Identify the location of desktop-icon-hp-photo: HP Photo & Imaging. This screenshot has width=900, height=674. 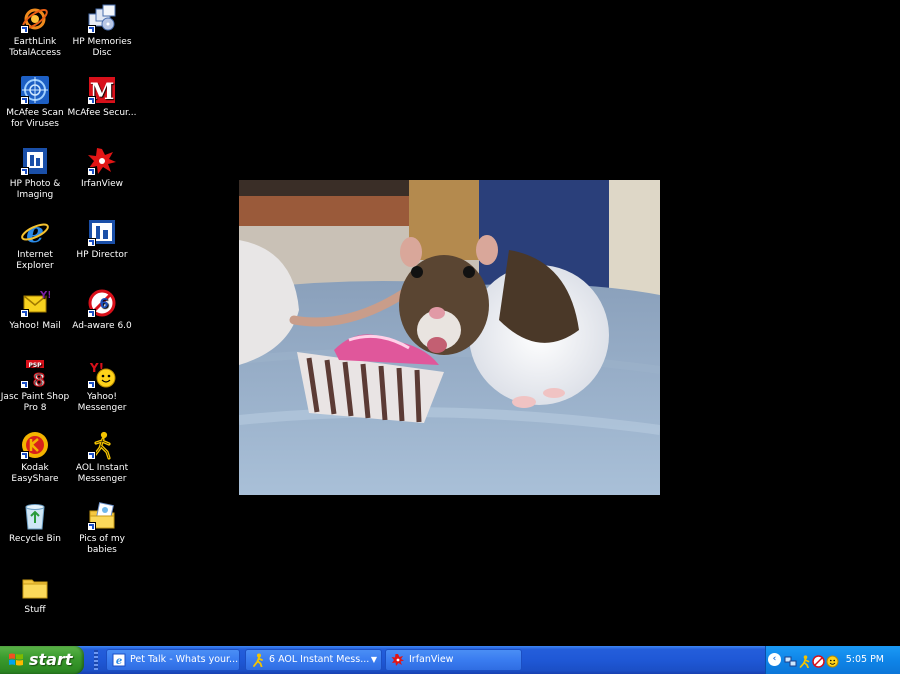
(35, 172).